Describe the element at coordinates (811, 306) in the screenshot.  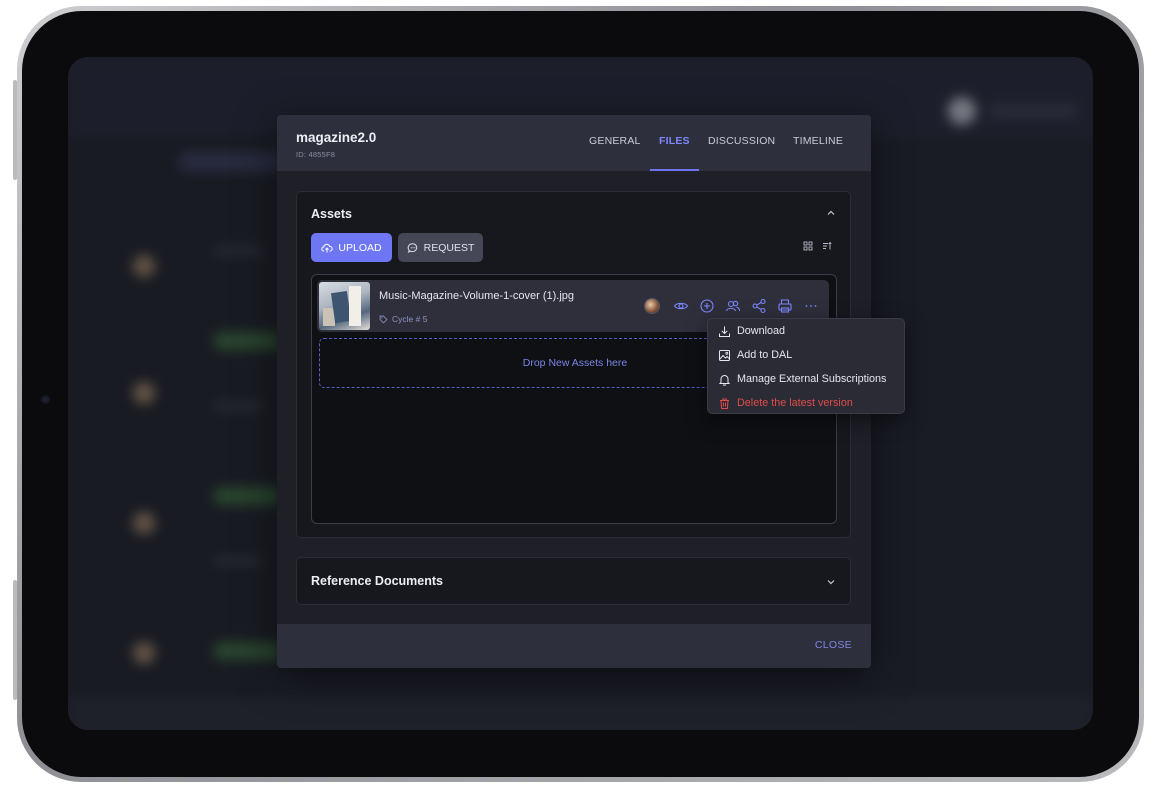
I see `more-icon` at that location.